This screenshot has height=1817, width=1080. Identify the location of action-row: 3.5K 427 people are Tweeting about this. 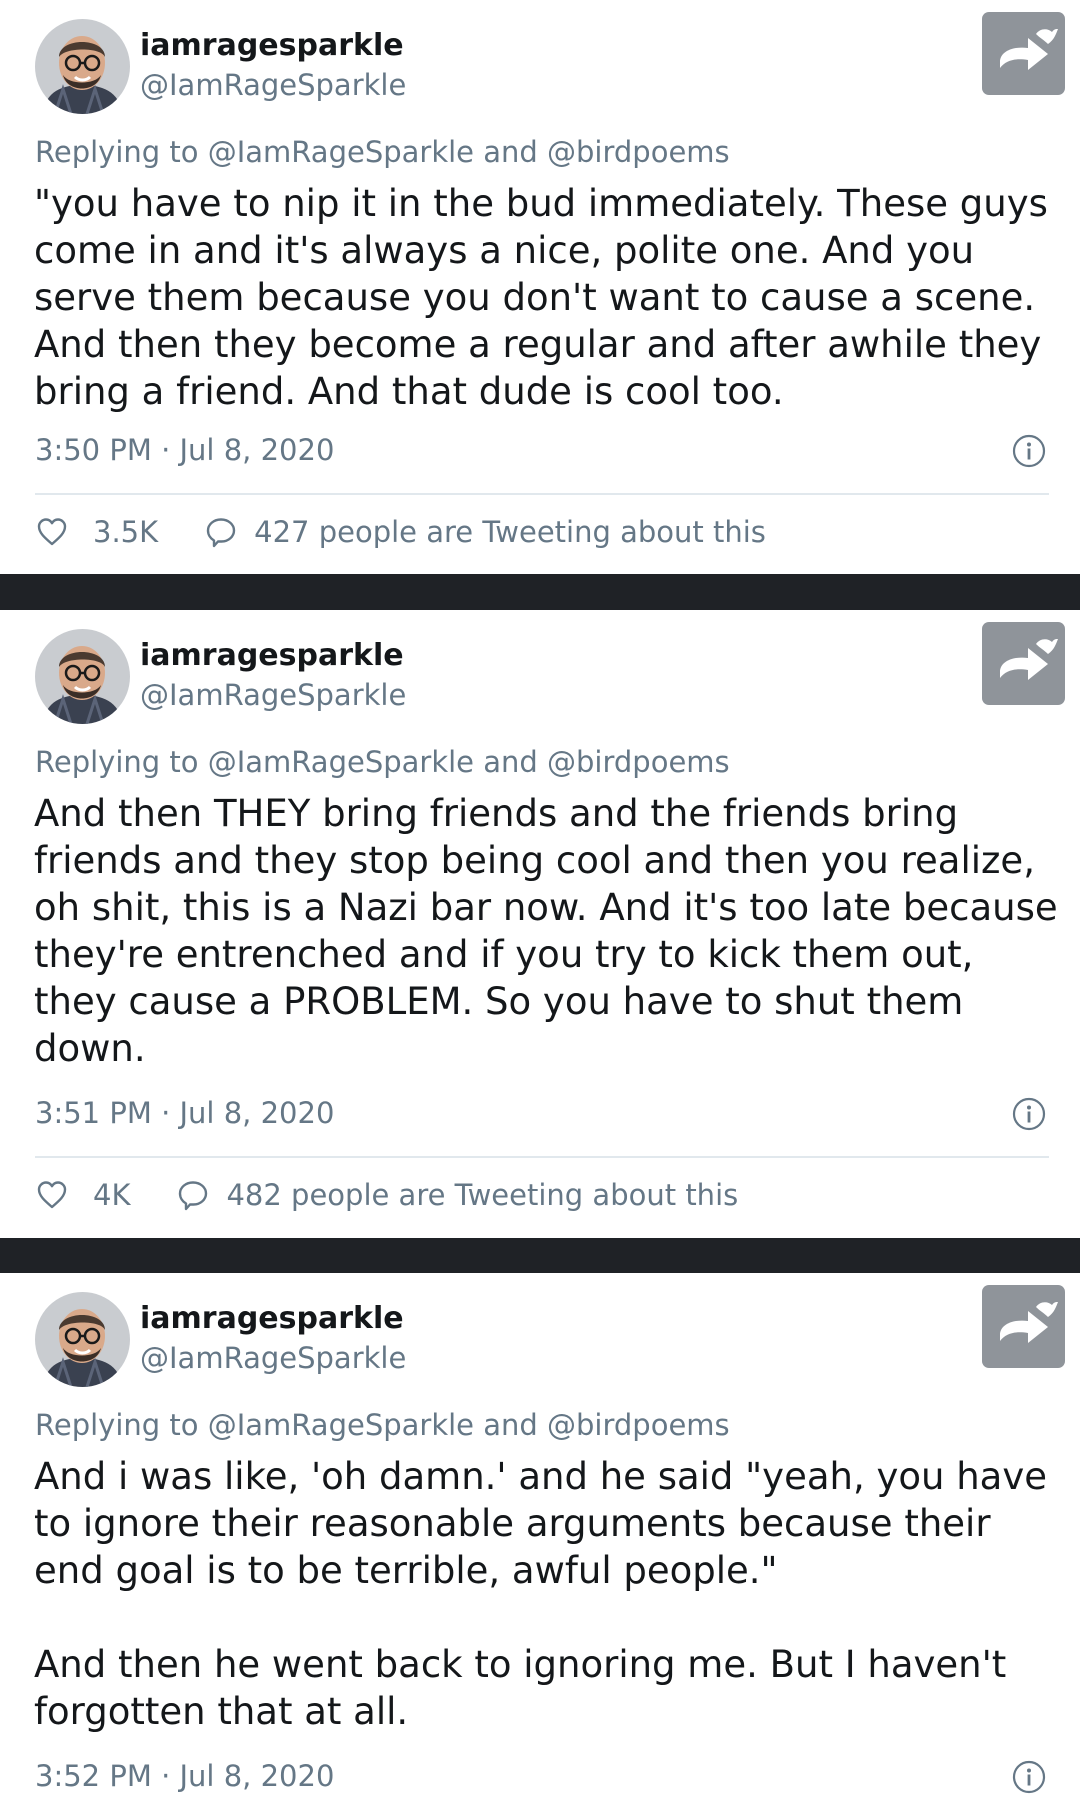
(400, 532).